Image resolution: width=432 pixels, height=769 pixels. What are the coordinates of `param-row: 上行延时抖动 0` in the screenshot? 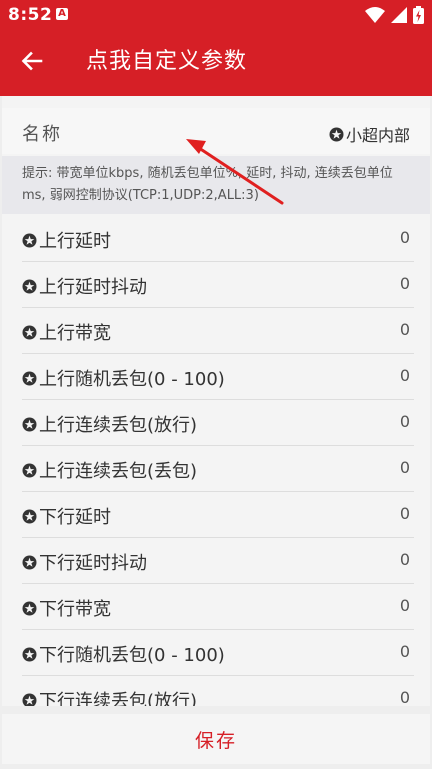 It's located at (218, 285).